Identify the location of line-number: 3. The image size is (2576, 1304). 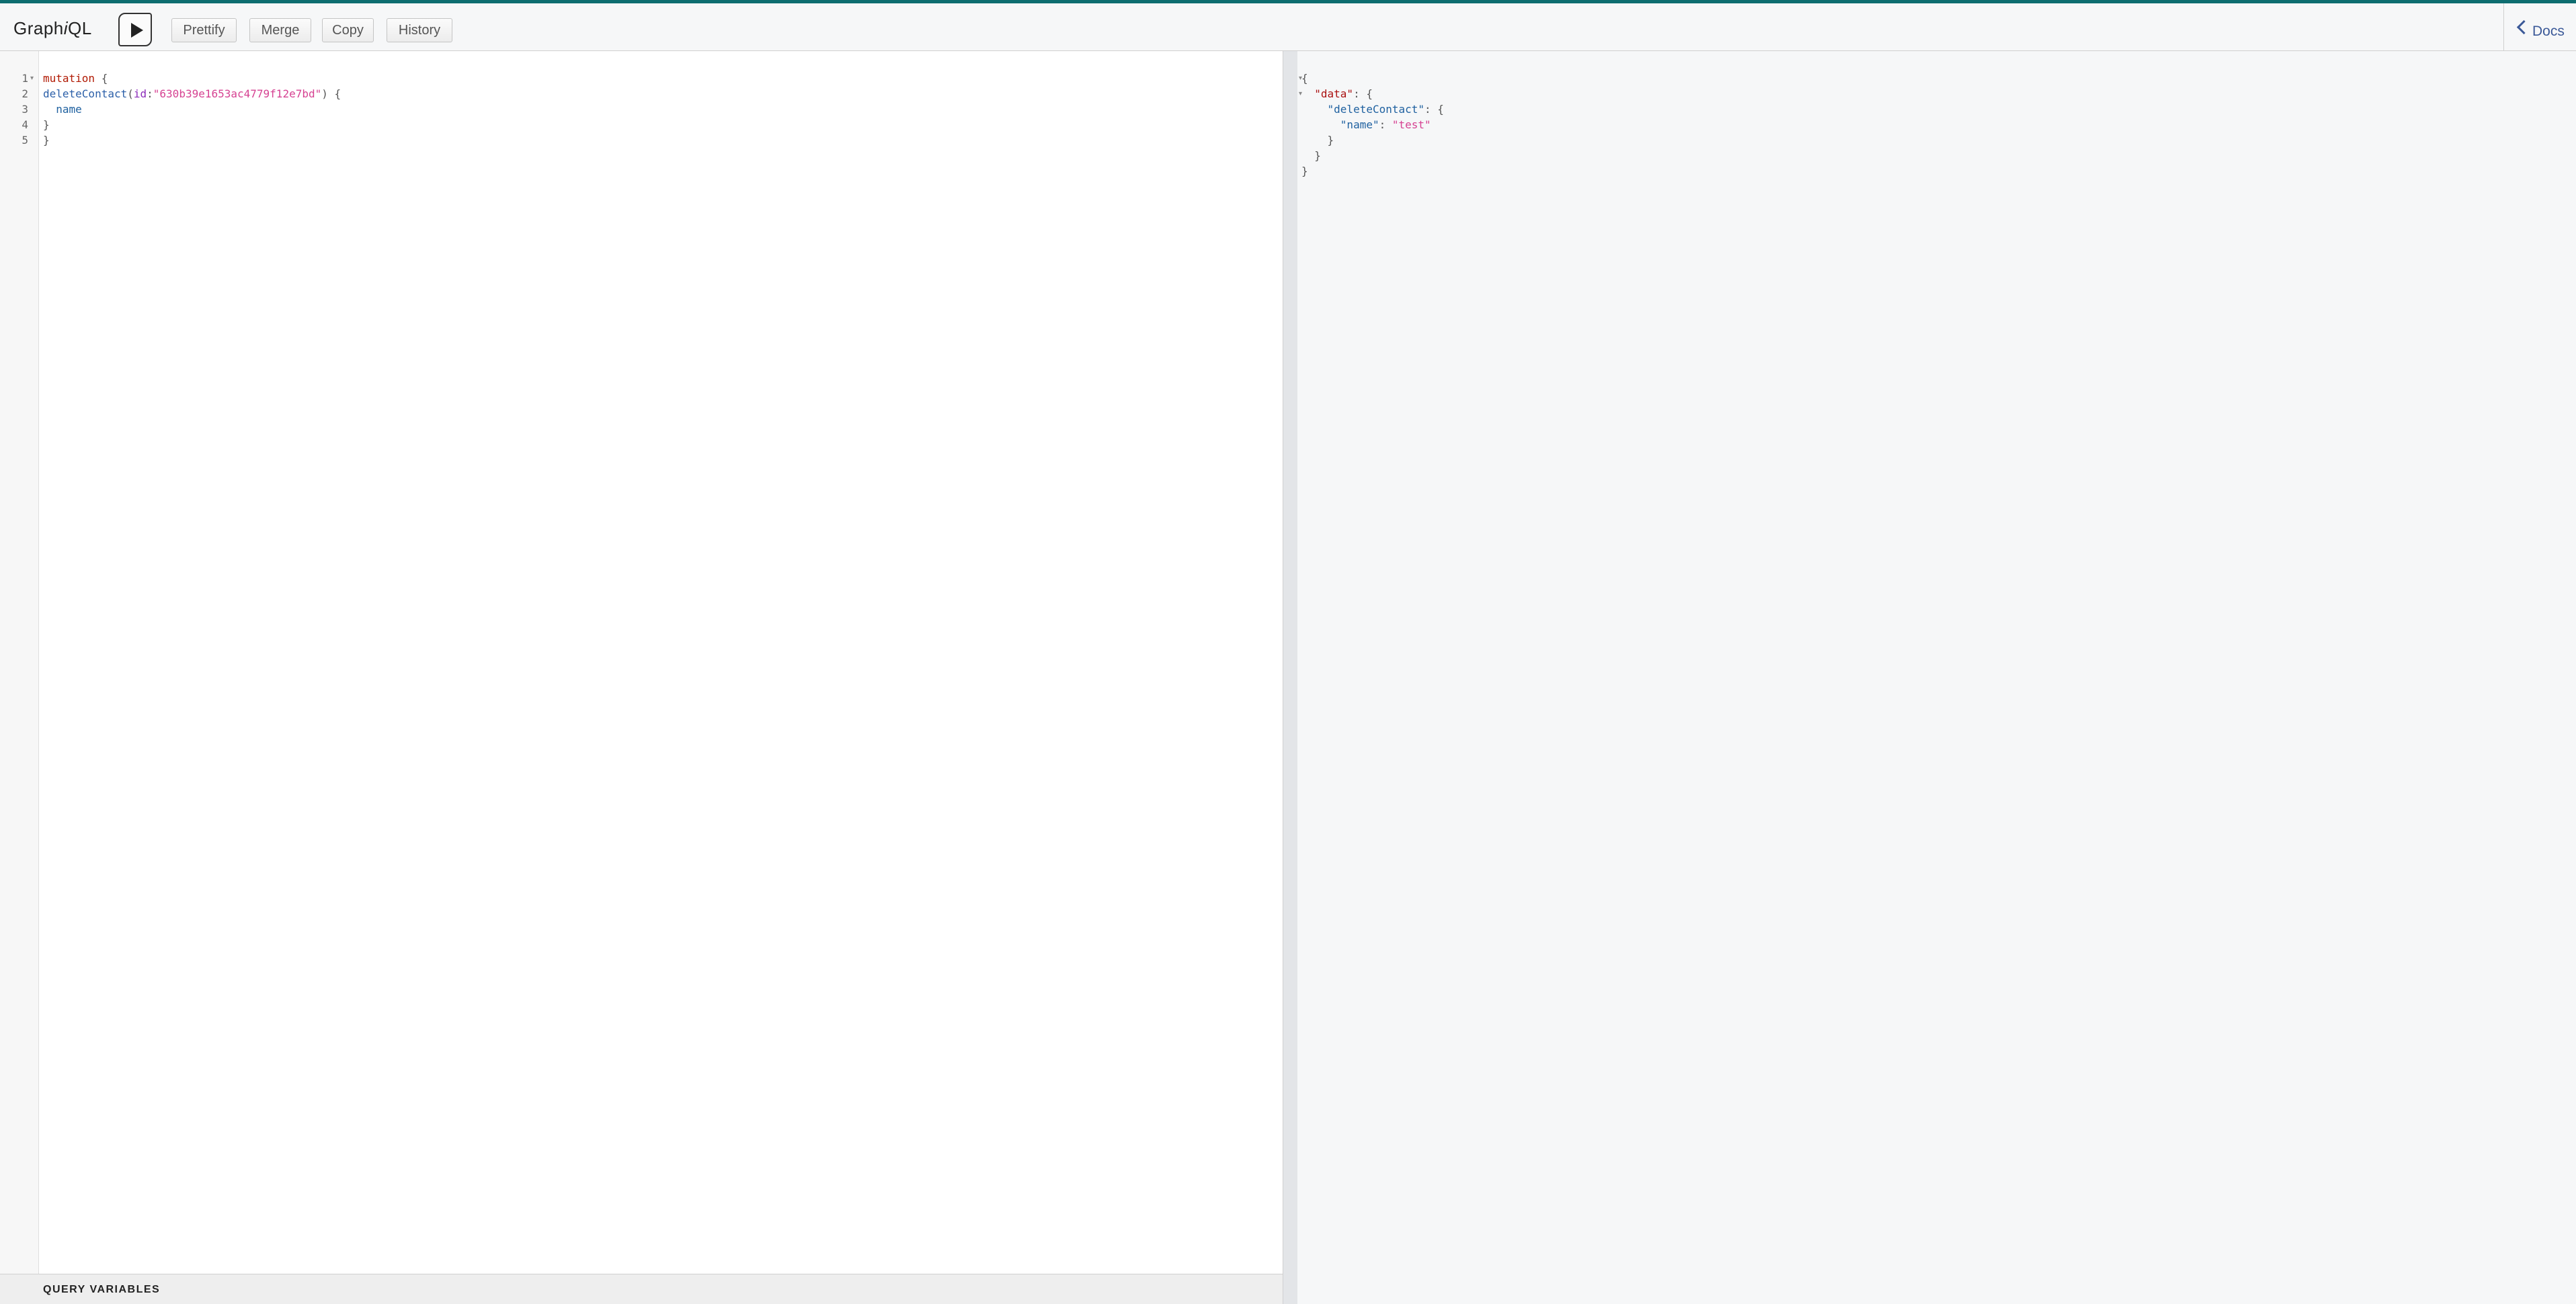
(25, 110).